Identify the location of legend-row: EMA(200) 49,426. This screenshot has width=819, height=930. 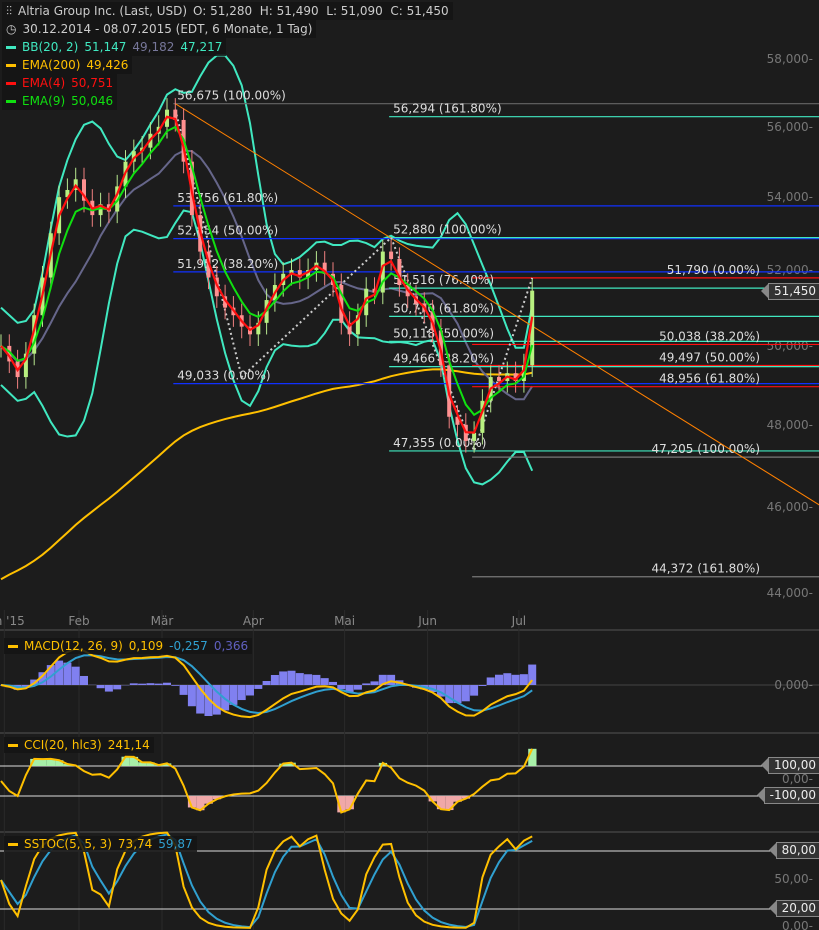
(67, 65).